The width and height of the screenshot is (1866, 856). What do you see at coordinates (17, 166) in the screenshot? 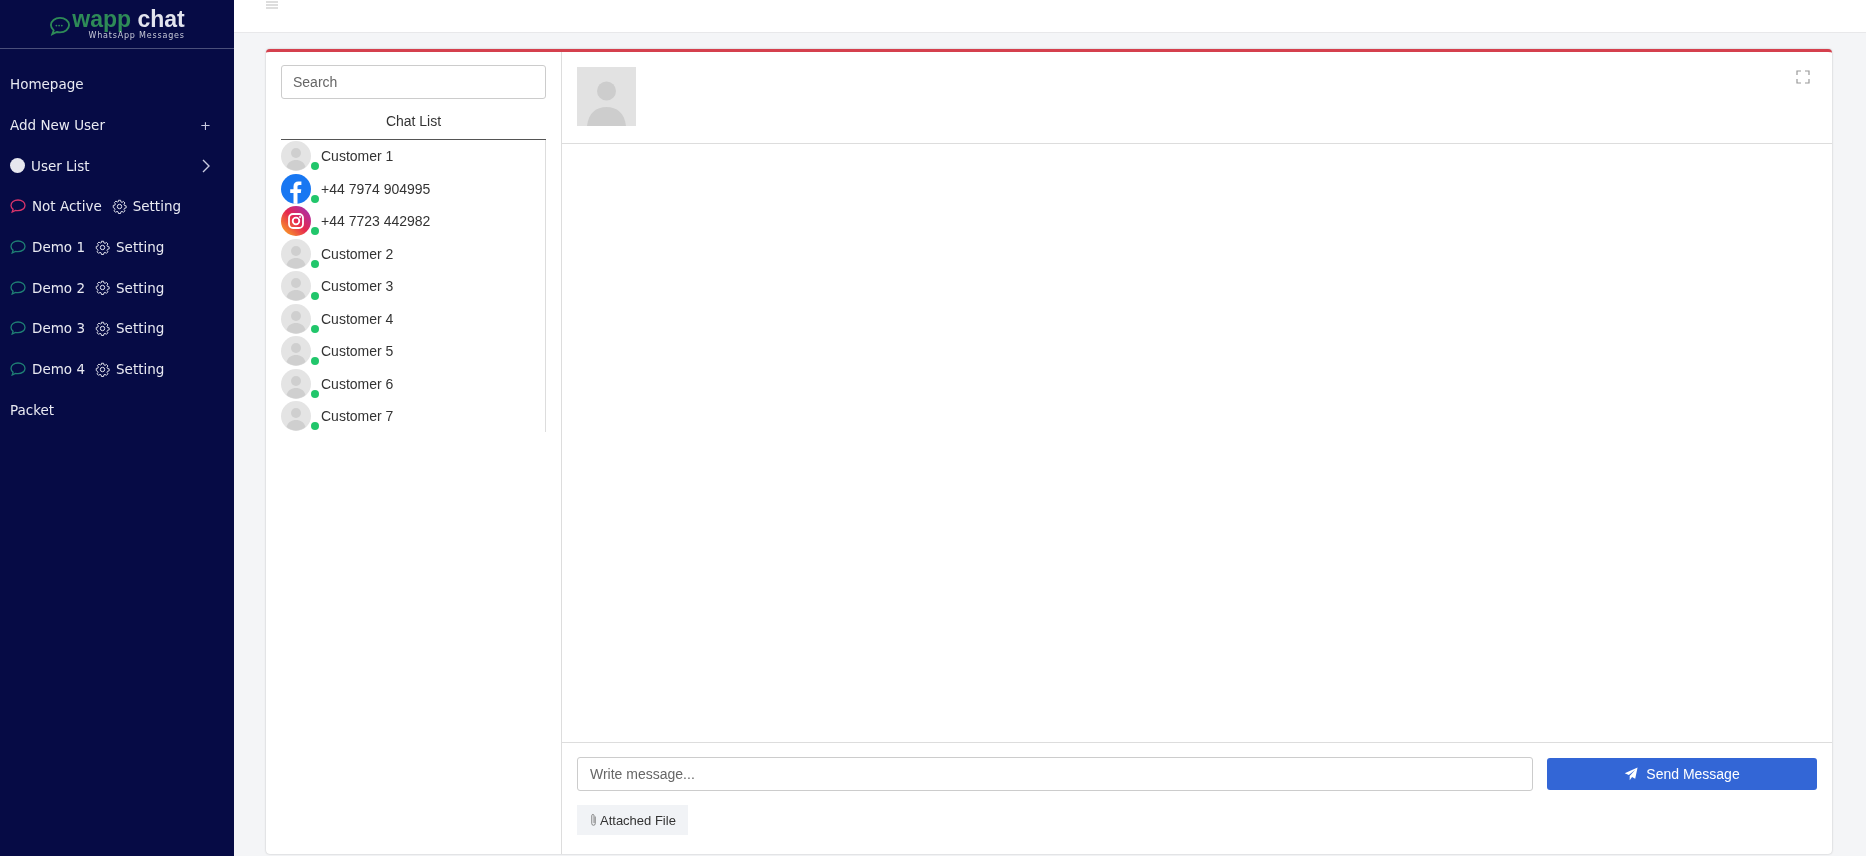
I see `circle-icon` at bounding box center [17, 166].